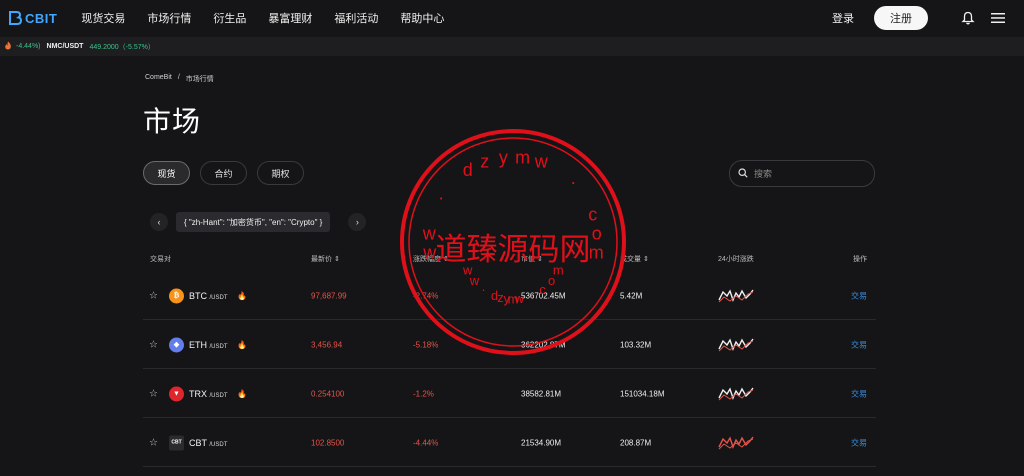  What do you see at coordinates (426, 295) in the screenshot?
I see `change-cell: -2.74%` at bounding box center [426, 295].